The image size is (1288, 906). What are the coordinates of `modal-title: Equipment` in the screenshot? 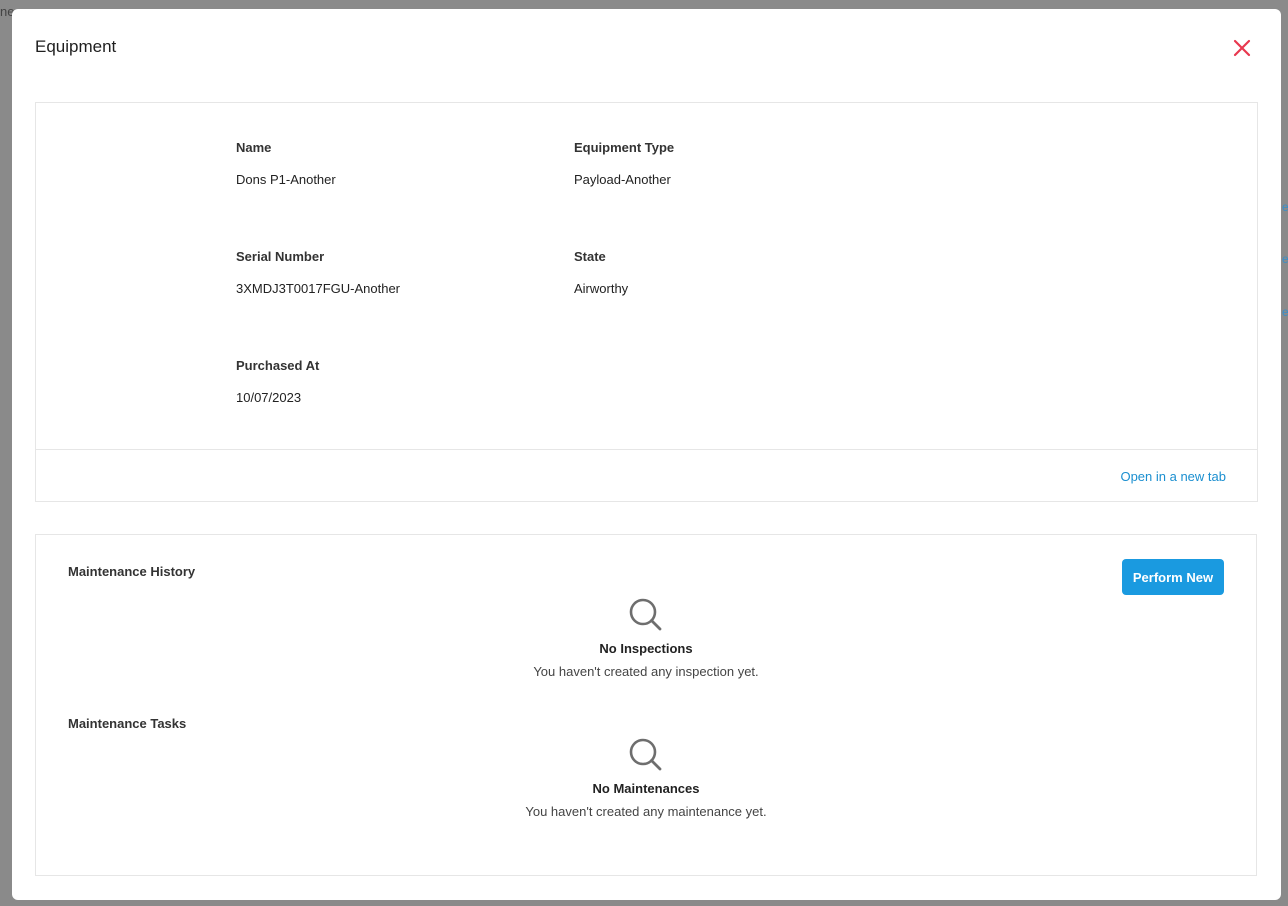 It's located at (76, 46).